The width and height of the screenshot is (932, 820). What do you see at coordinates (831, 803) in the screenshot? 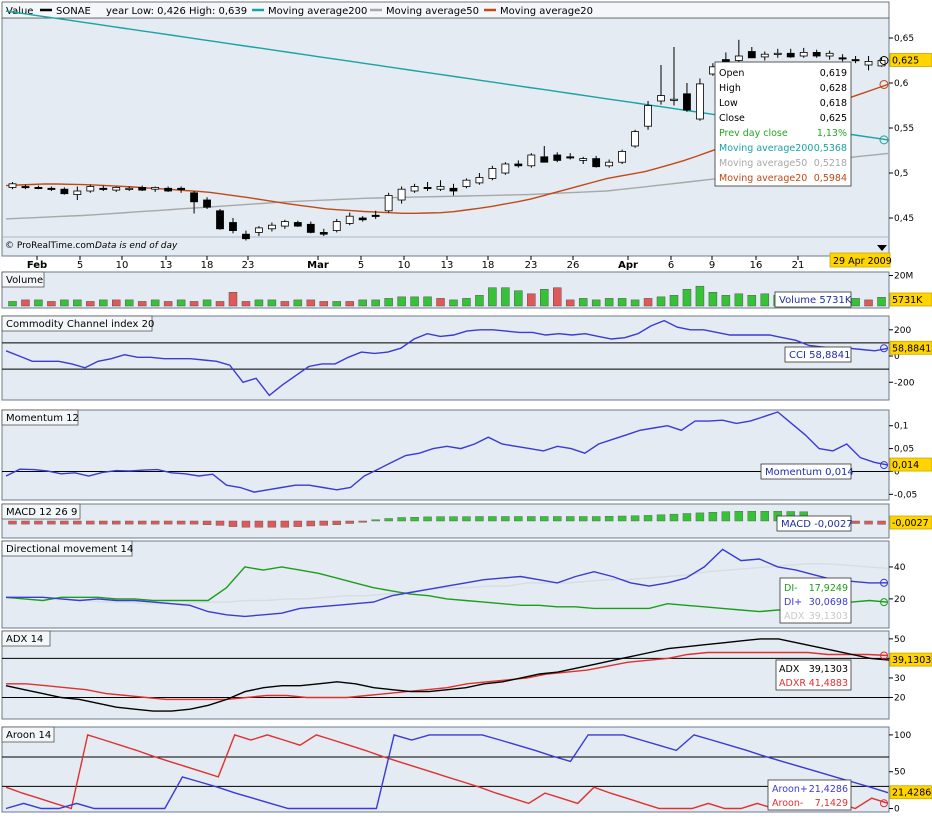
I see `aroon-readout-value: 7,1429` at bounding box center [831, 803].